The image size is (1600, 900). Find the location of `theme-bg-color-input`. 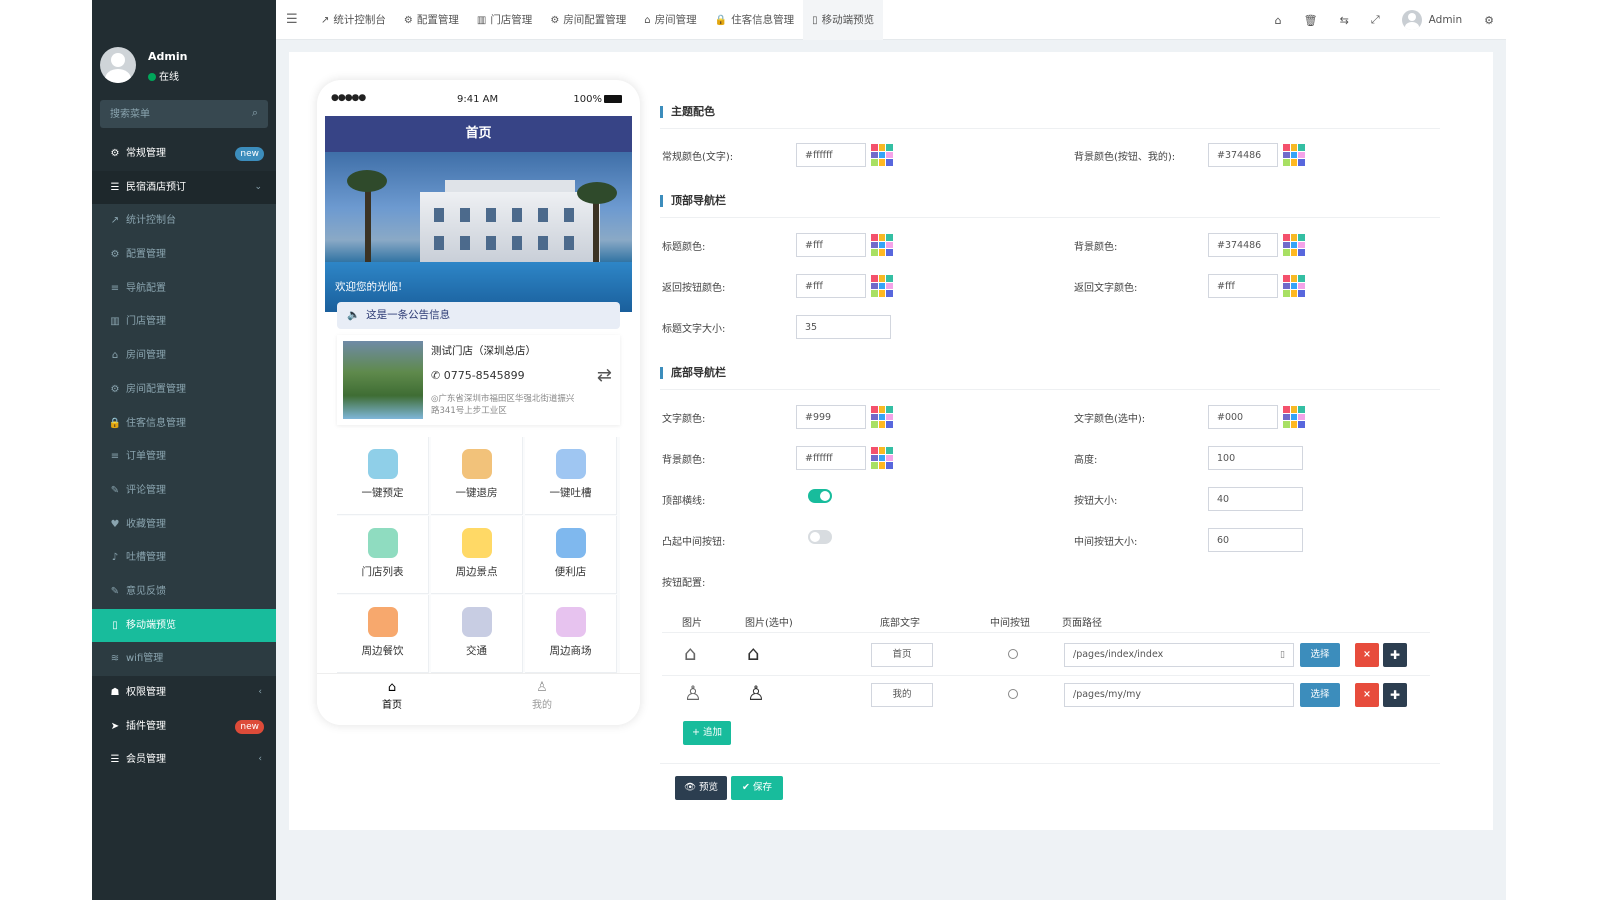

theme-bg-color-input is located at coordinates (1243, 155).